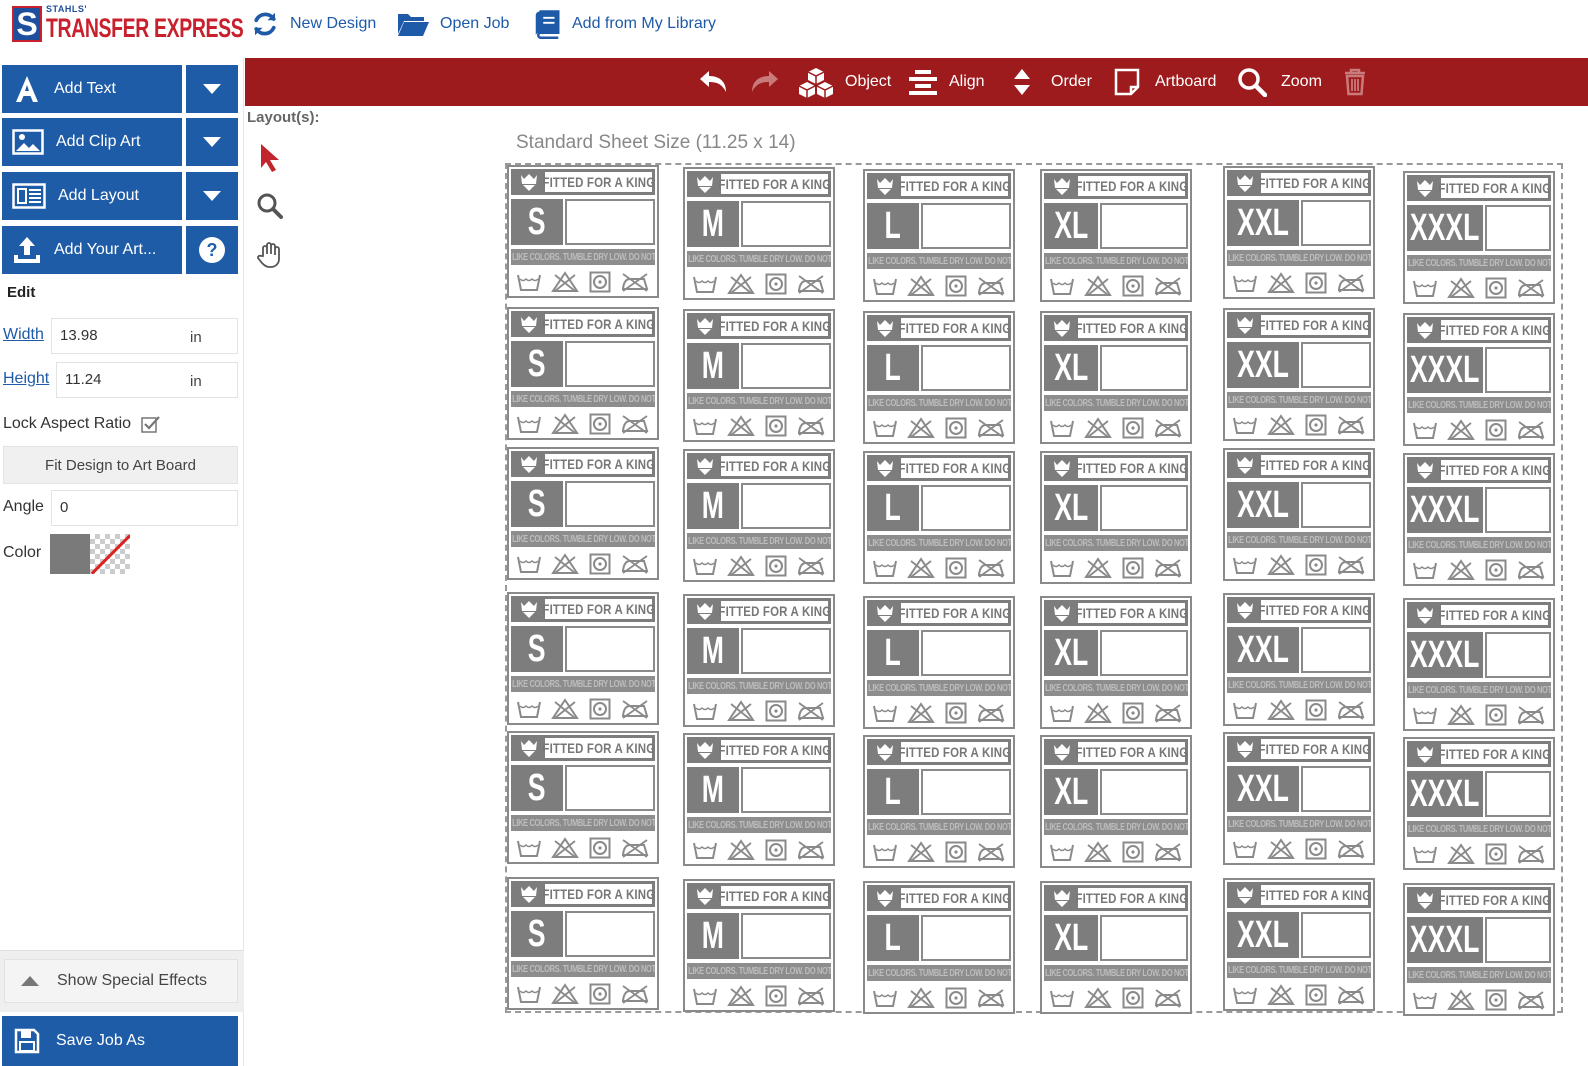 The height and width of the screenshot is (1066, 1588). Describe the element at coordinates (452, 24) in the screenshot. I see `open-job-button: Open Job` at that location.